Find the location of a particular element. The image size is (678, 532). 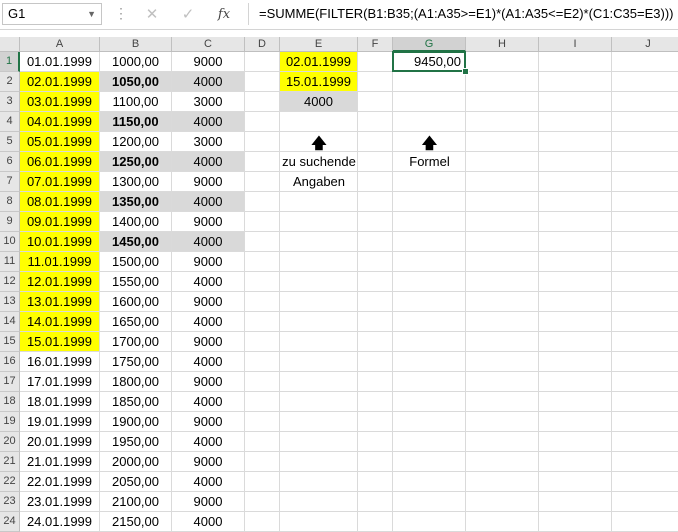

amount-cell: 1250,00 is located at coordinates (136, 162).